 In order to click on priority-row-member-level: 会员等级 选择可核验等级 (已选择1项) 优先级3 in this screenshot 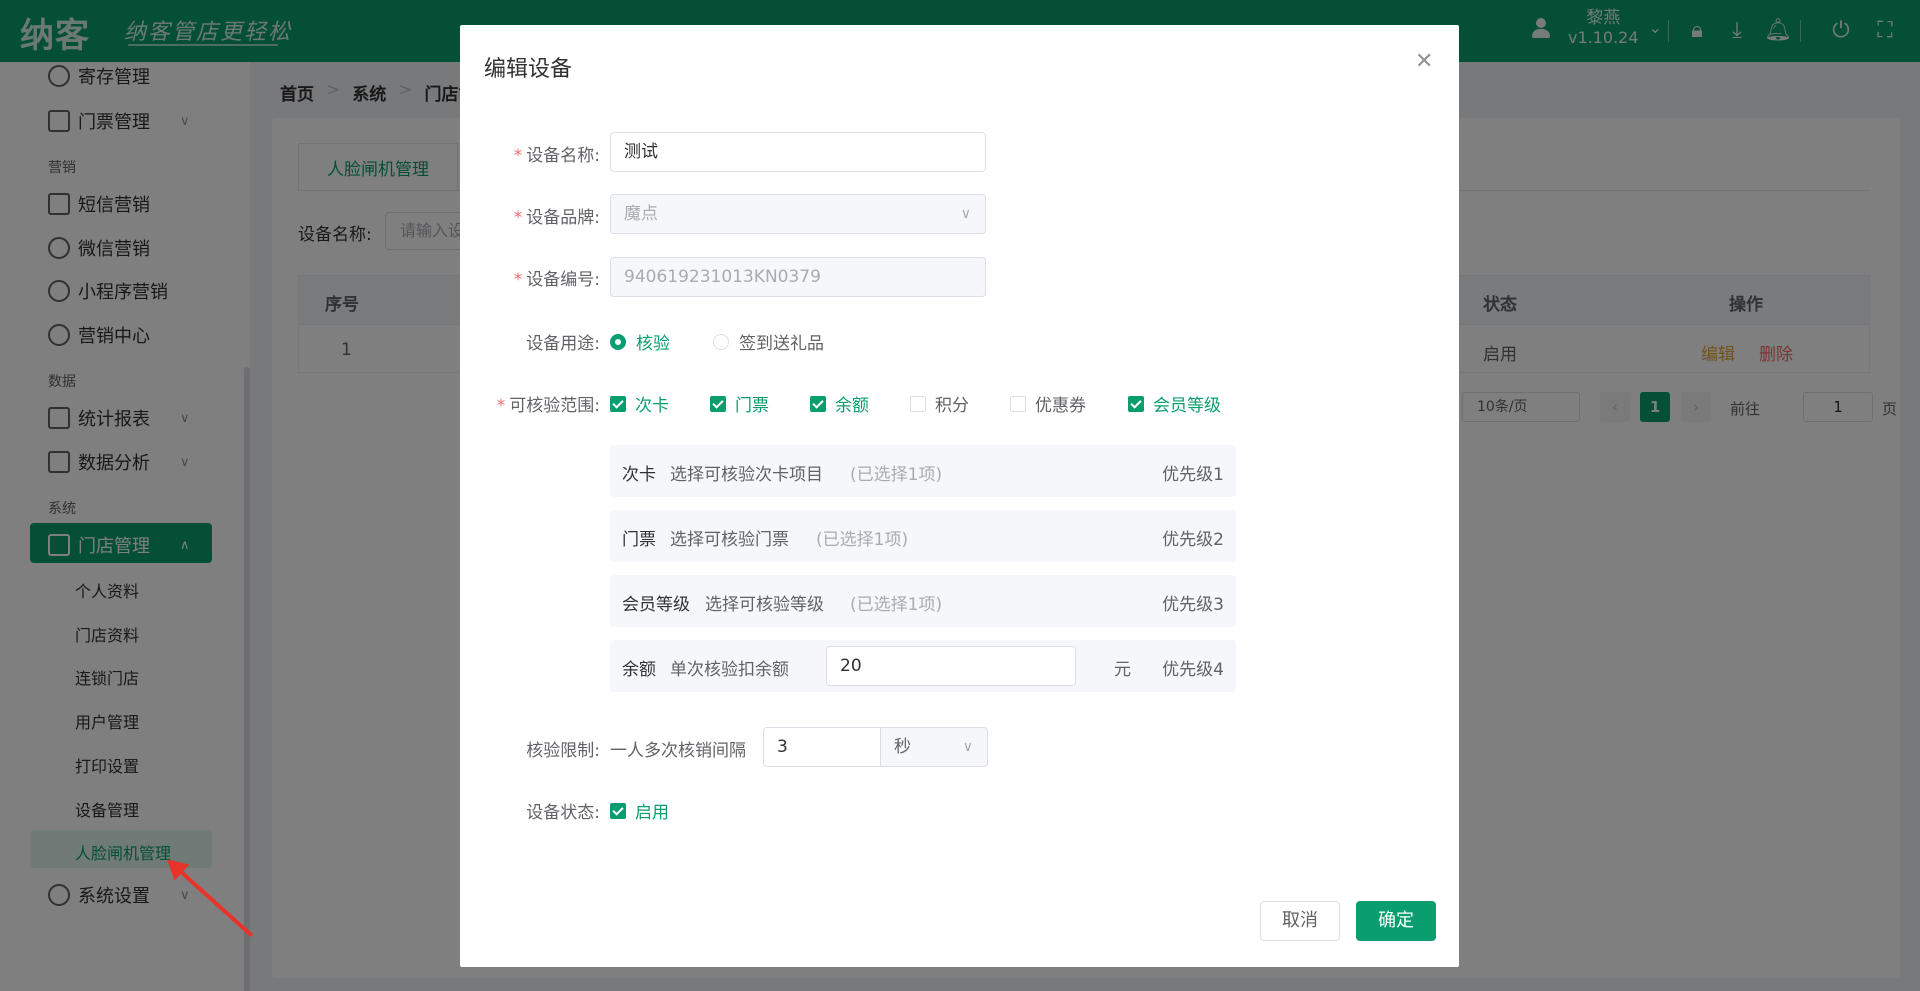, I will do `click(923, 601)`.